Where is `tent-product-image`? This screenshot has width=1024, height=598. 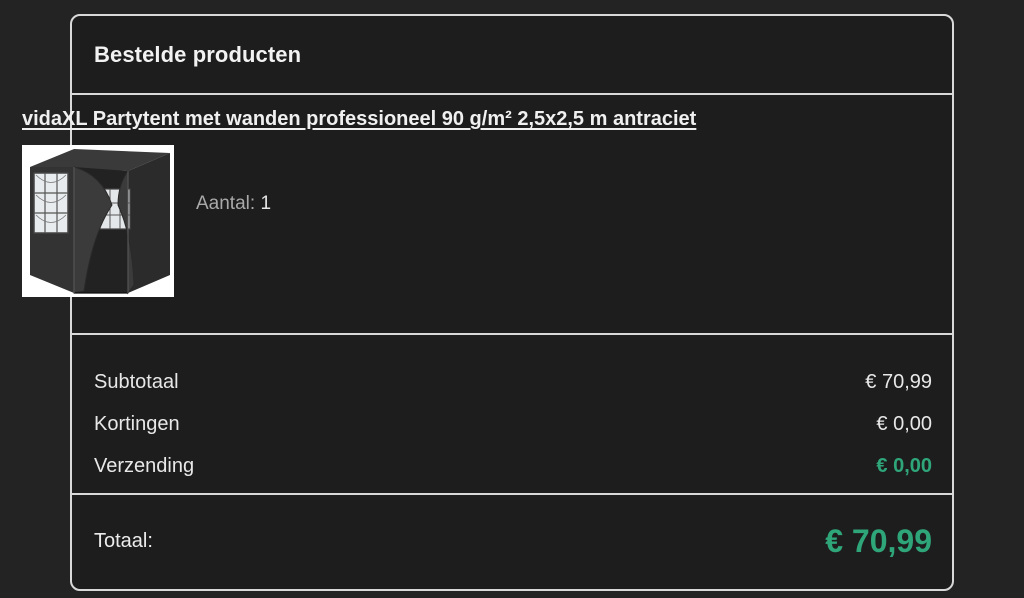 tent-product-image is located at coordinates (98, 221).